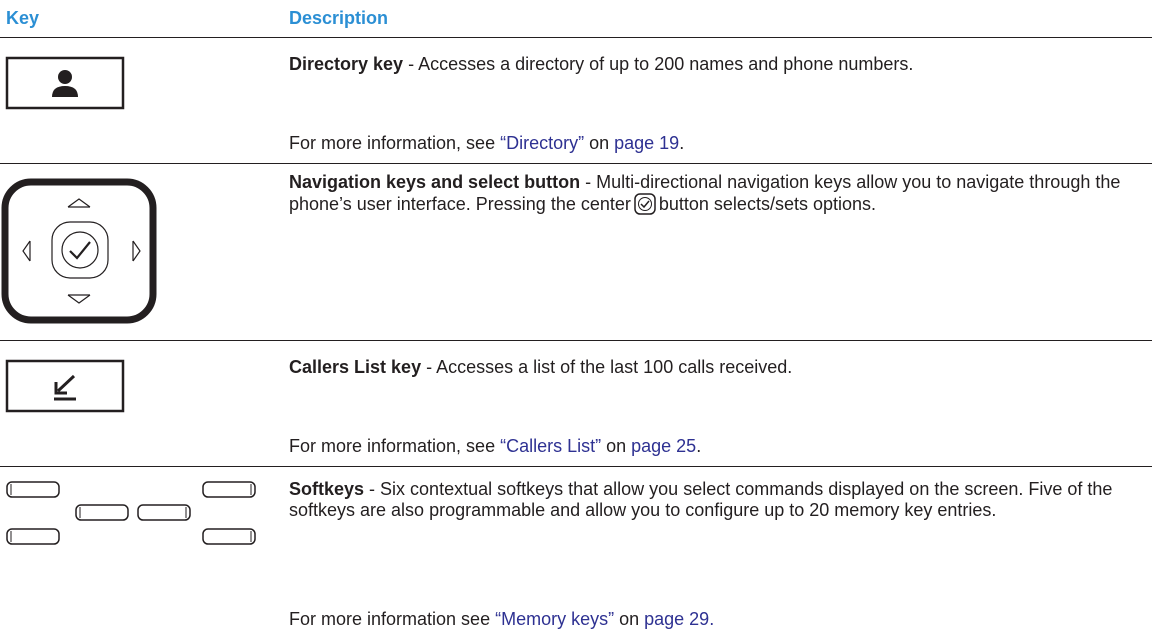  Describe the element at coordinates (435, 182) in the screenshot. I see `navigation-title: Navigation keys and select button` at that location.